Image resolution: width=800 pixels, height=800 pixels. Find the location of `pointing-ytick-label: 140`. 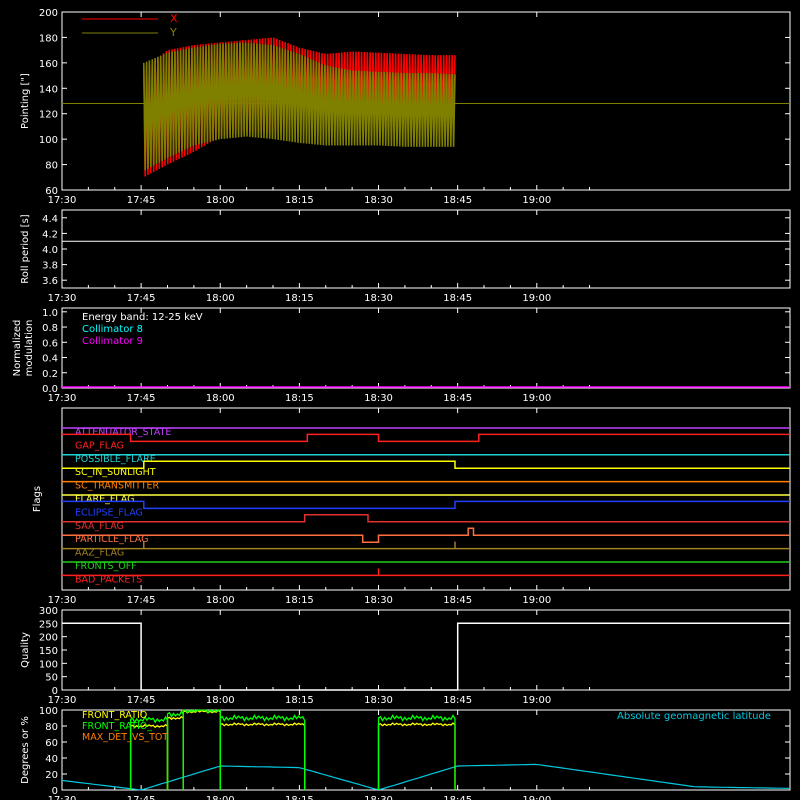

pointing-ytick-label: 140 is located at coordinates (48, 89).